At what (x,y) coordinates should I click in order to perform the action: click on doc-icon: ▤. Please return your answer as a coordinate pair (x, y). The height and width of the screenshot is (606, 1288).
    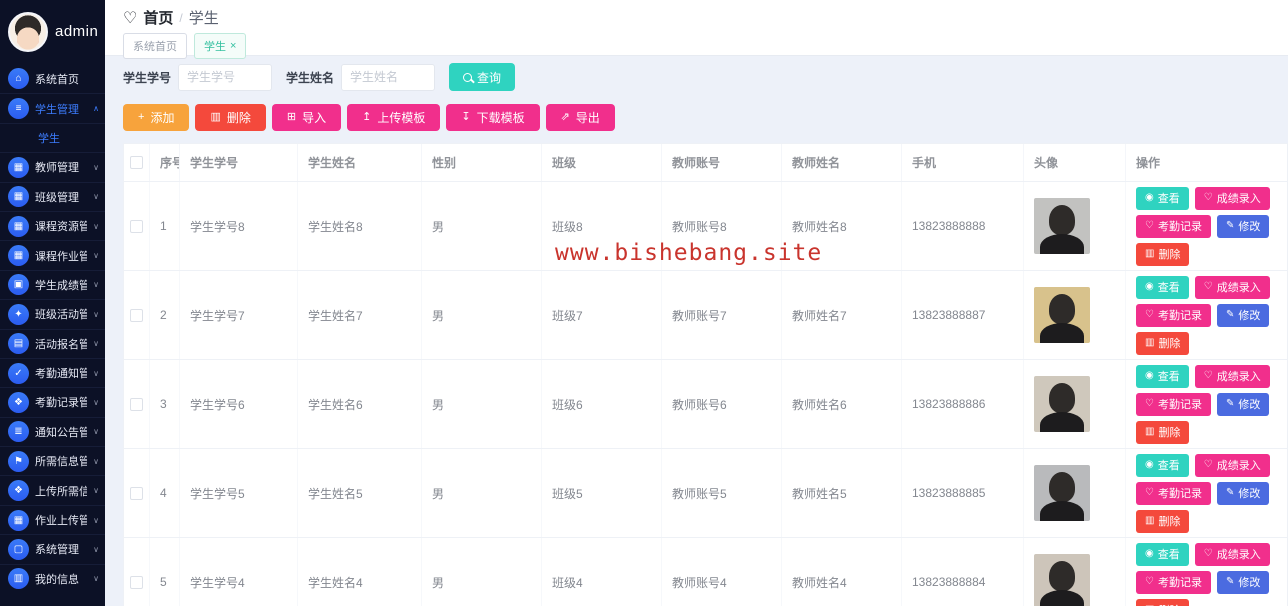
    Looking at the image, I should click on (18, 344).